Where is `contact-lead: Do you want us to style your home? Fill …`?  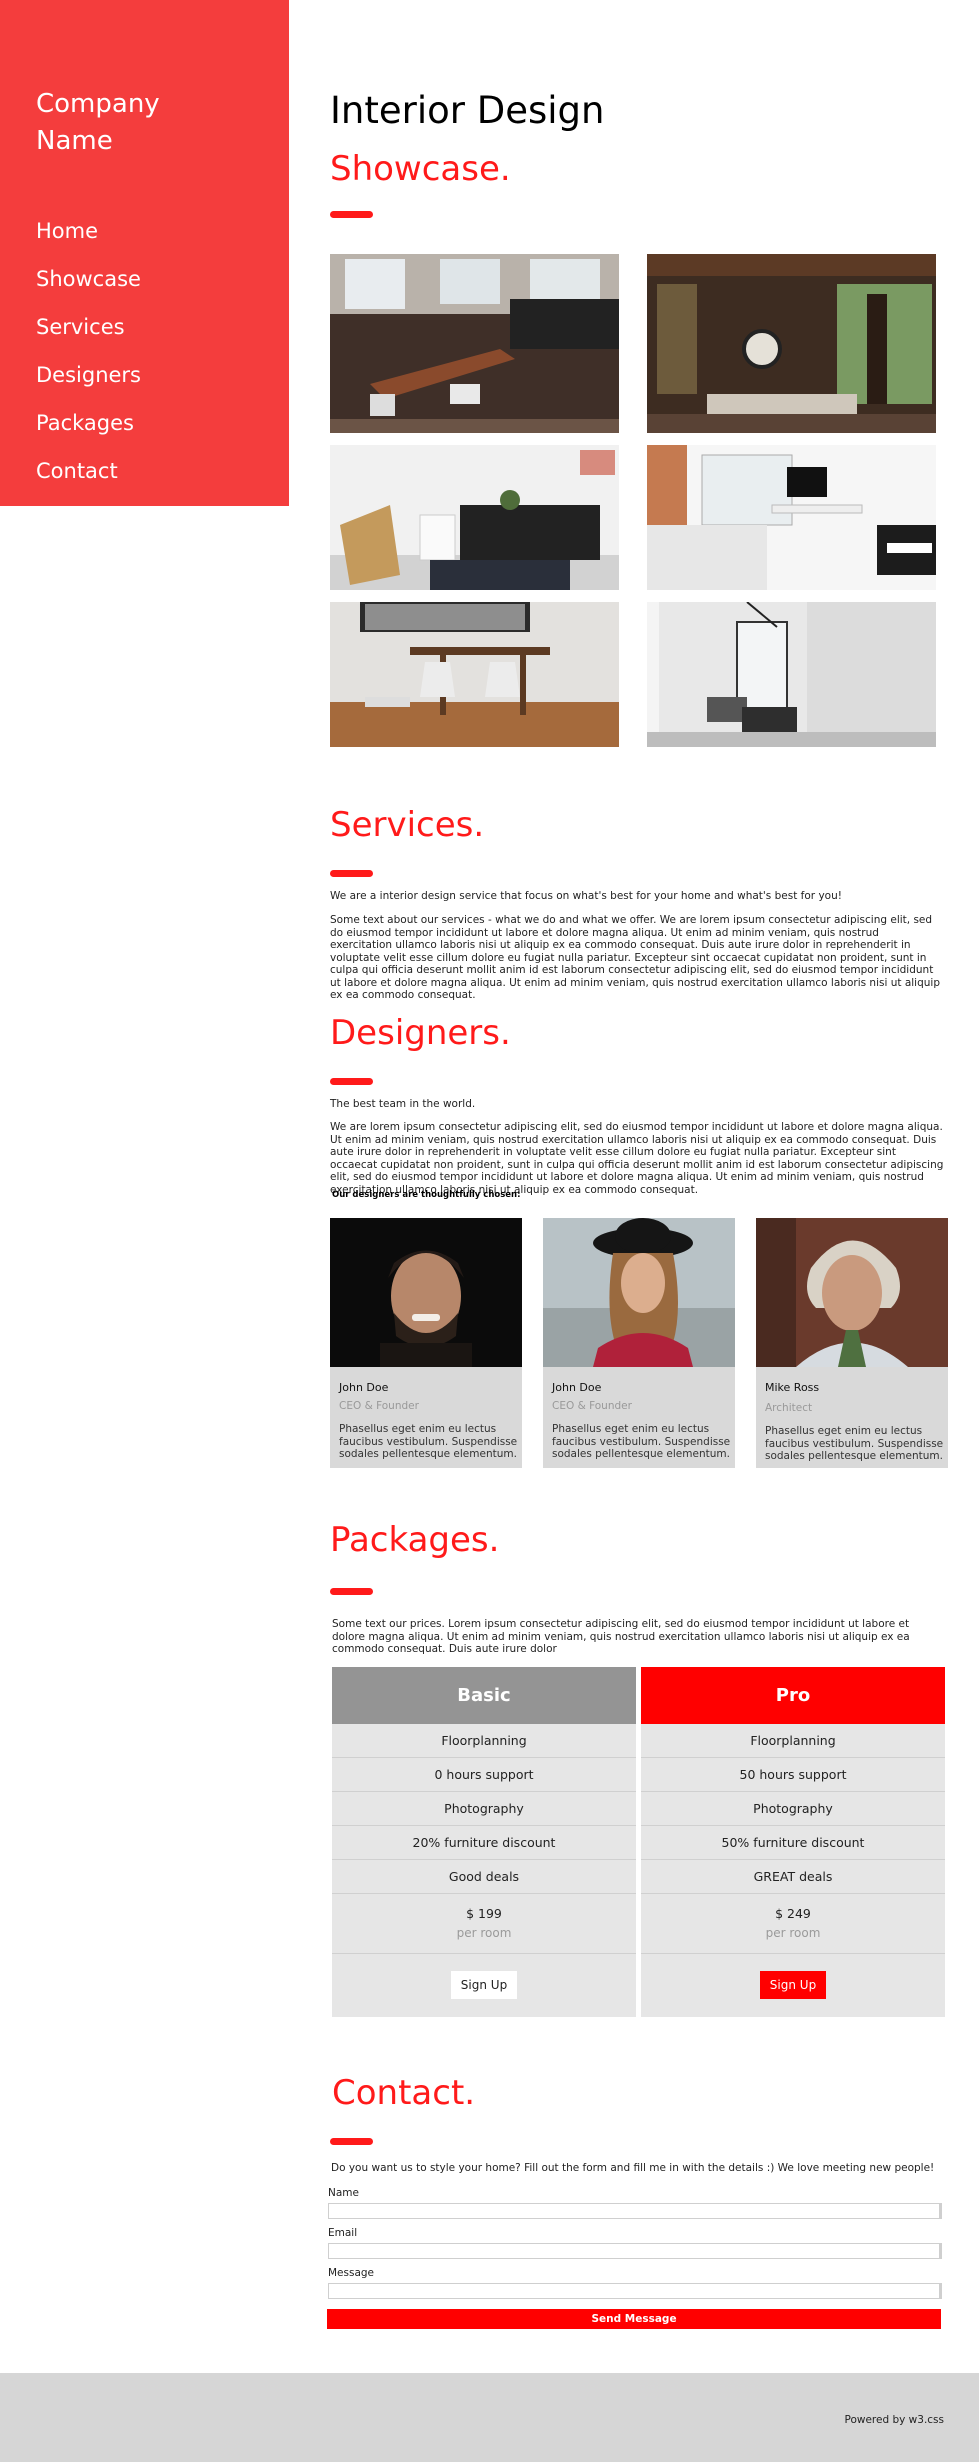 contact-lead: Do you want us to style your home? Fill … is located at coordinates (633, 2168).